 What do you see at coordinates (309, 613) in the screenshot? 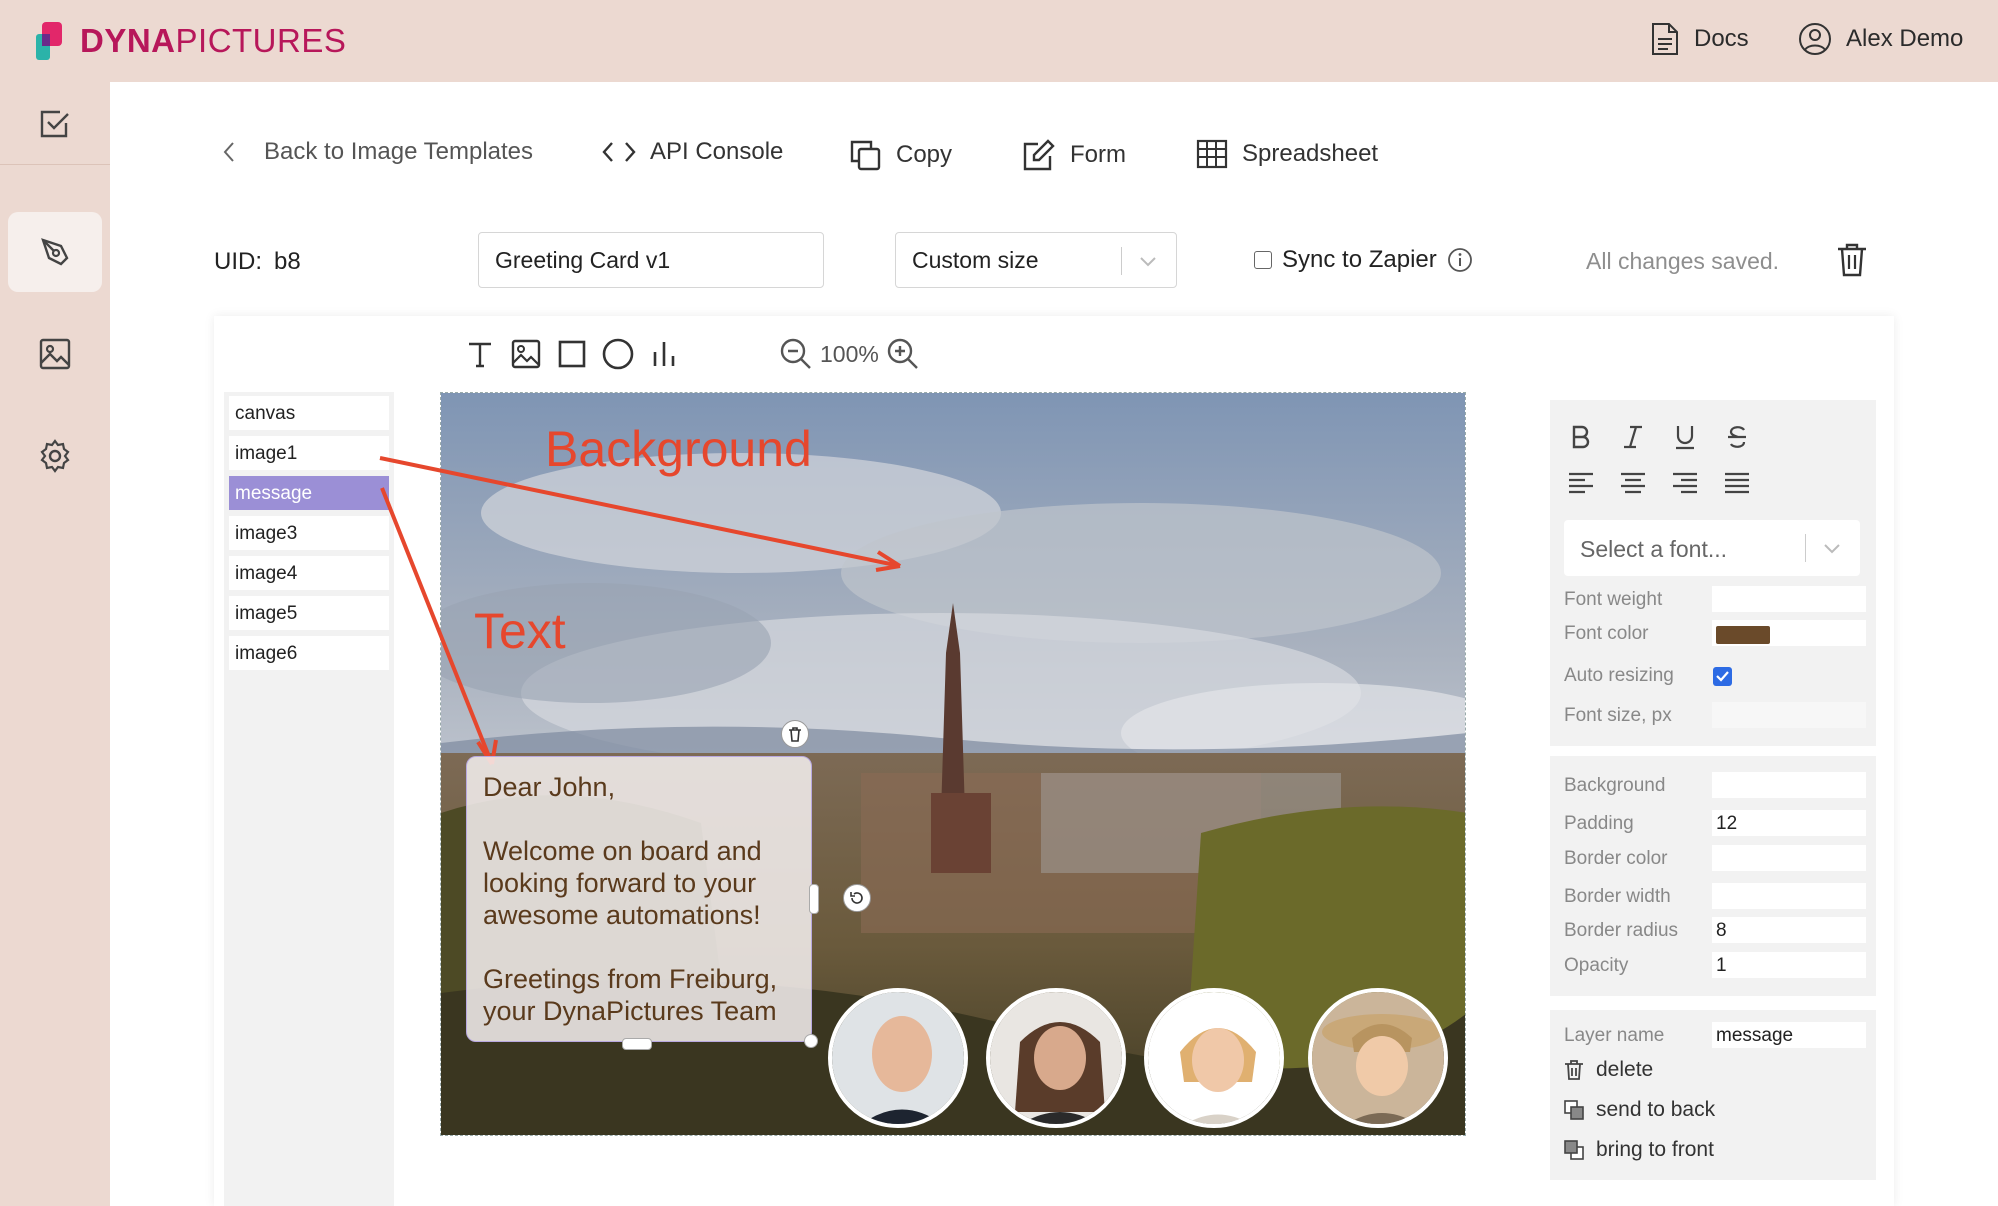
I see `layer-item: image5` at bounding box center [309, 613].